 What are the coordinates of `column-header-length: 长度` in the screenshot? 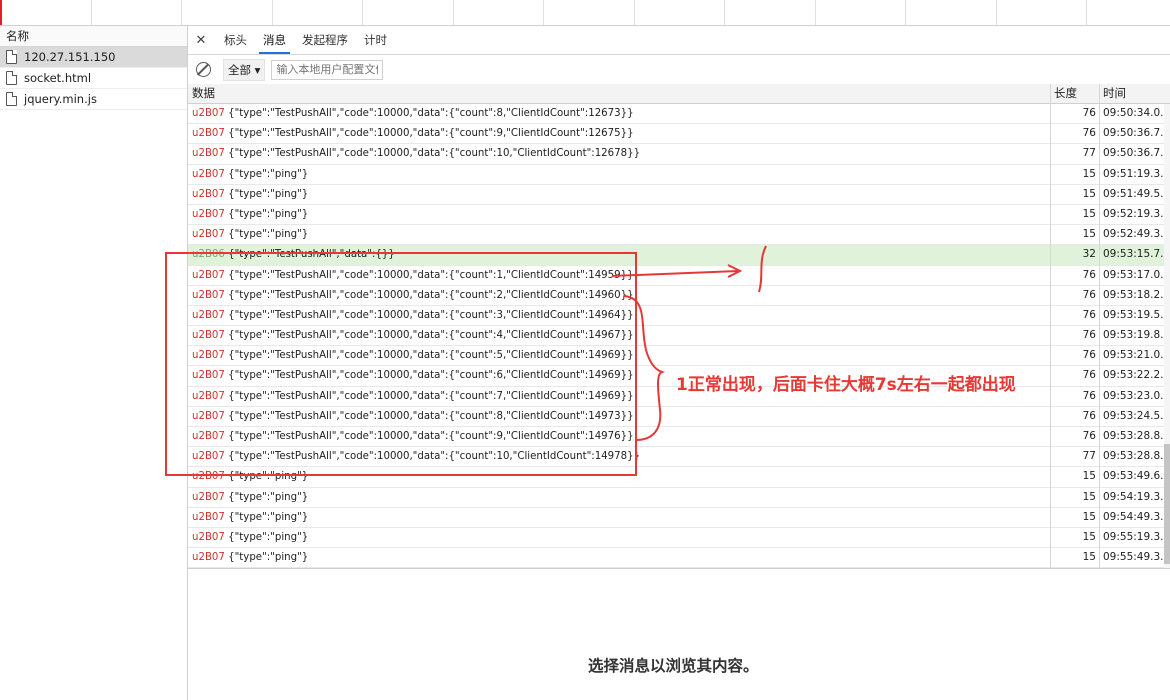 It's located at (1063, 93).